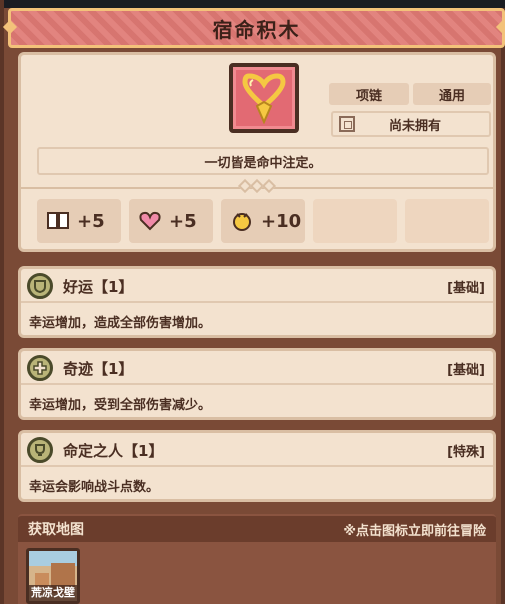  I want to click on top-strip, so click(254, 4).